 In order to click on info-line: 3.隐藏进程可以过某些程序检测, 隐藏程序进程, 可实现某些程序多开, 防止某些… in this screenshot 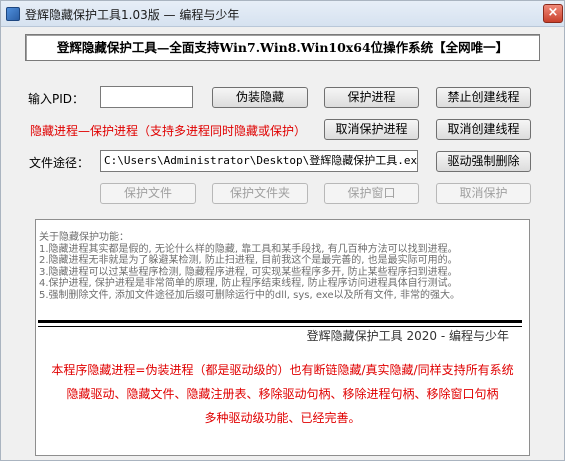, I will do `click(248, 272)`.